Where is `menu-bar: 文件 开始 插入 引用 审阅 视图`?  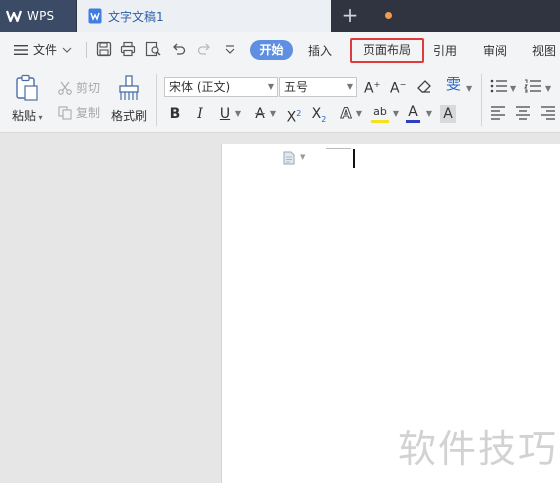
menu-bar: 文件 开始 插入 引用 审阅 视图 is located at coordinates (280, 50).